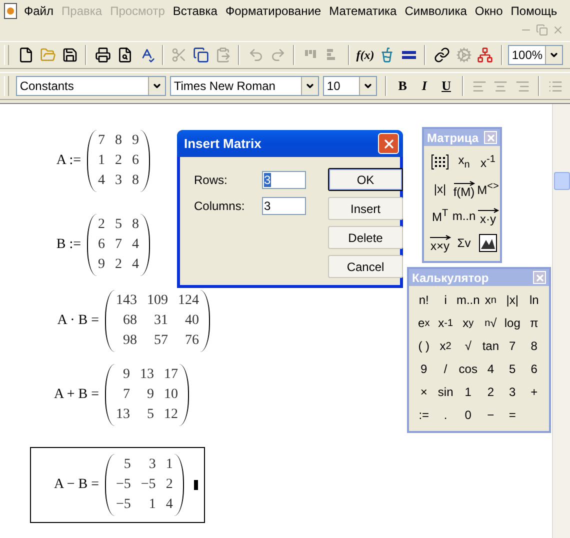 The width and height of the screenshot is (570, 538). Describe the element at coordinates (118, 225) in the screenshot. I see `matrix-cell: 5` at that location.